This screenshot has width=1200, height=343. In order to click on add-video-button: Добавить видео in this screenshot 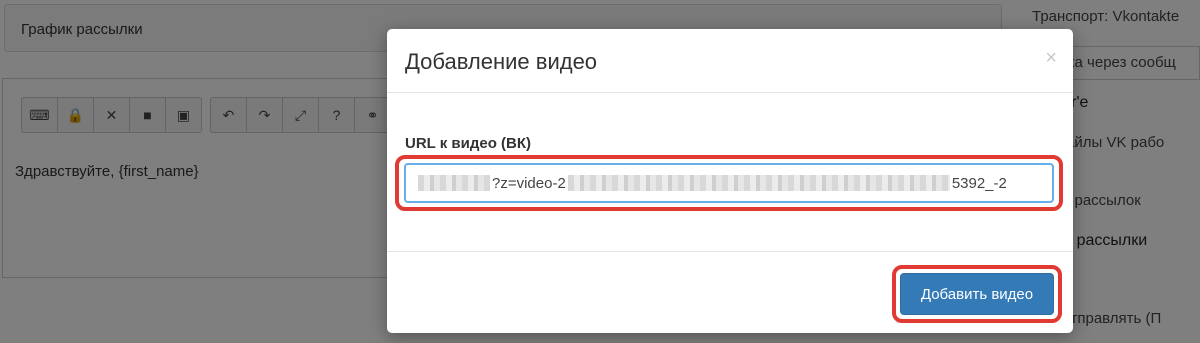, I will do `click(977, 294)`.